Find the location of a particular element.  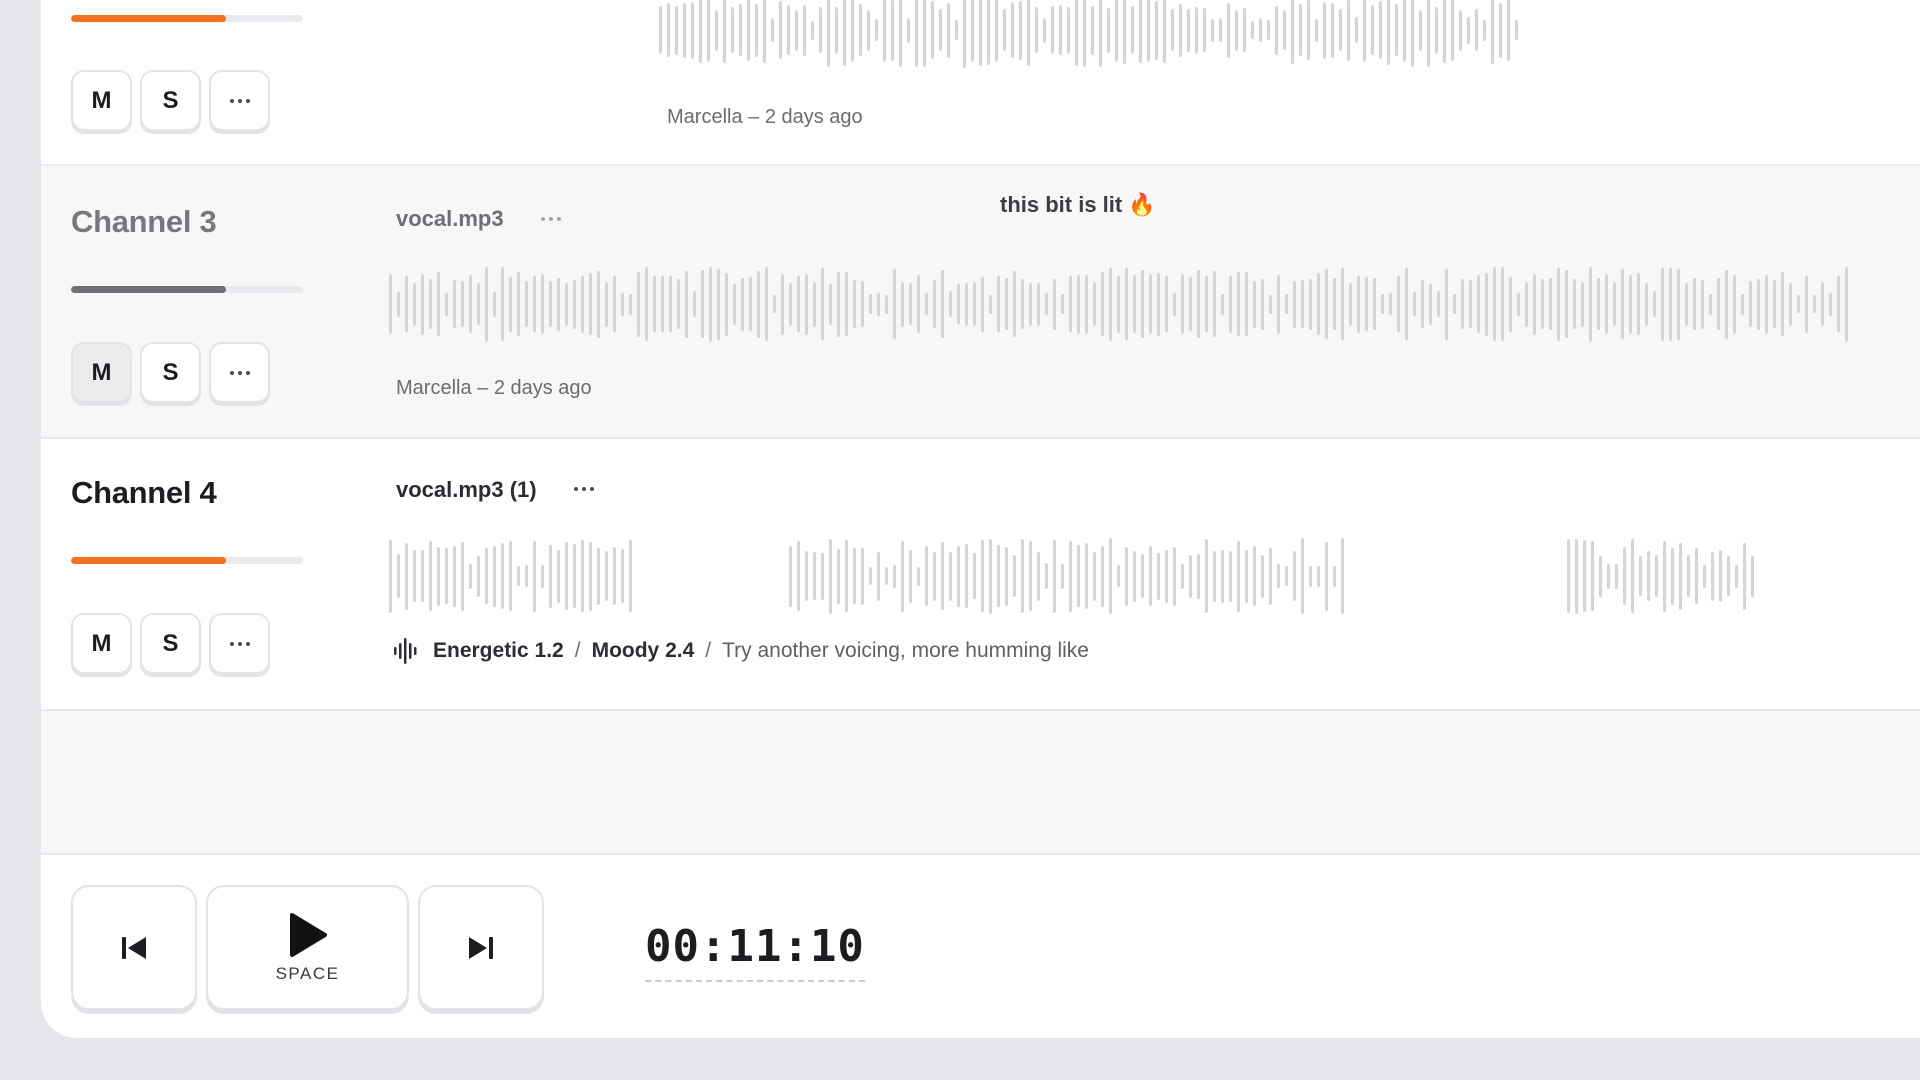

tag-energetic: Energetic 1.2 is located at coordinates (498, 651).